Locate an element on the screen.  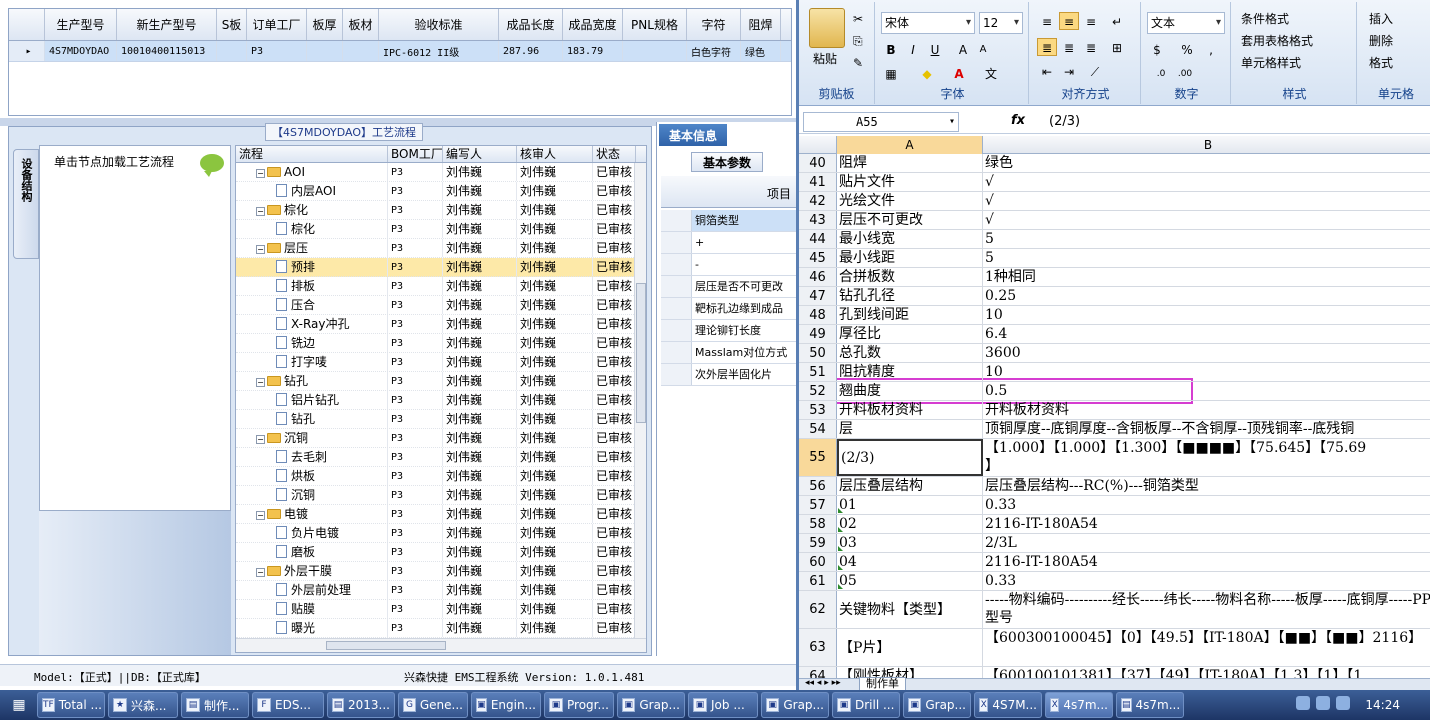
cell-a: 开料板材资料 is located at coordinates (910, 410).